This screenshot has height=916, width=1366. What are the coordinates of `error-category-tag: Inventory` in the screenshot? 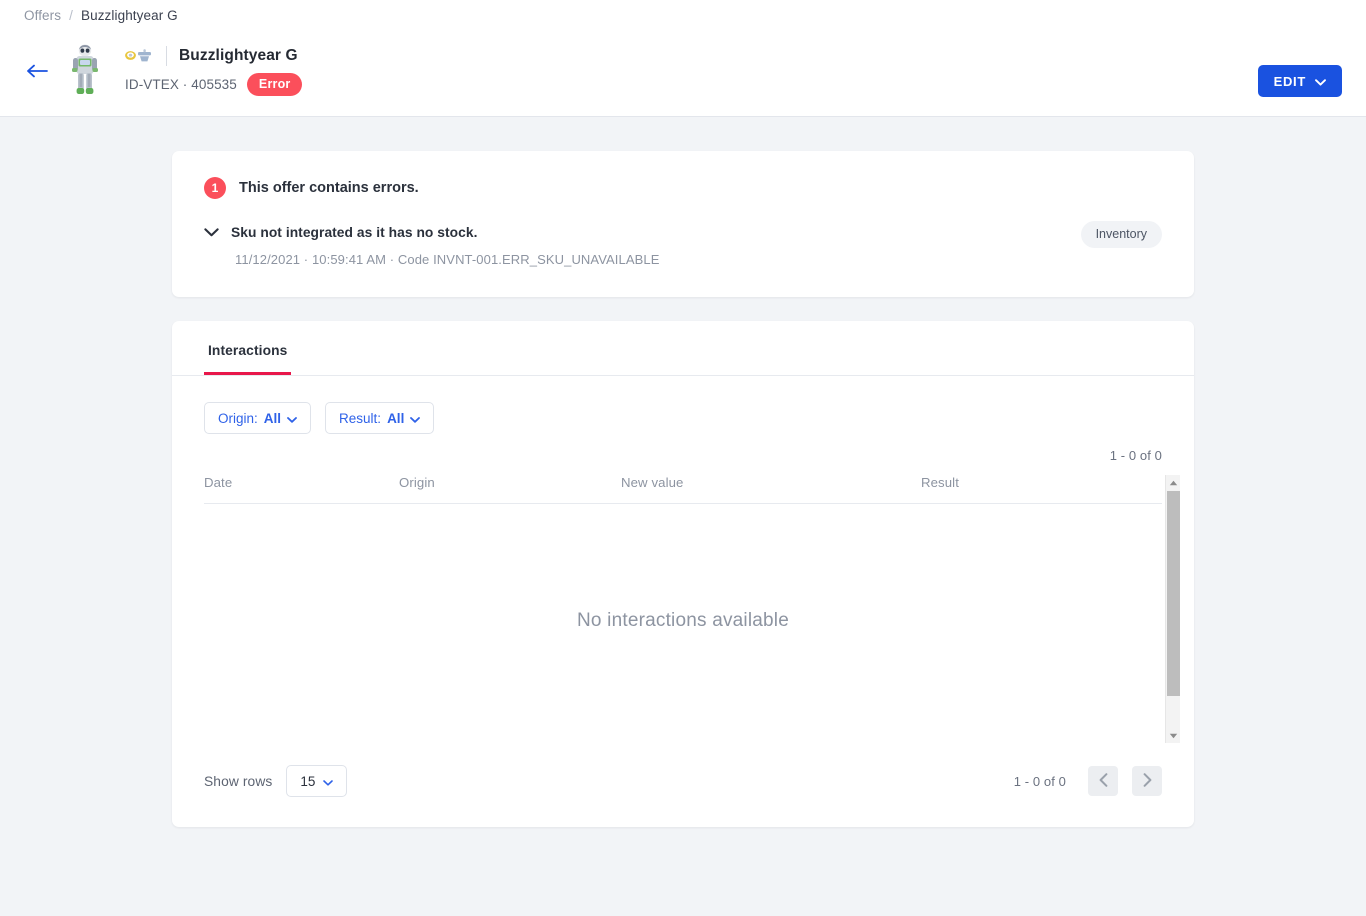 It's located at (1121, 234).